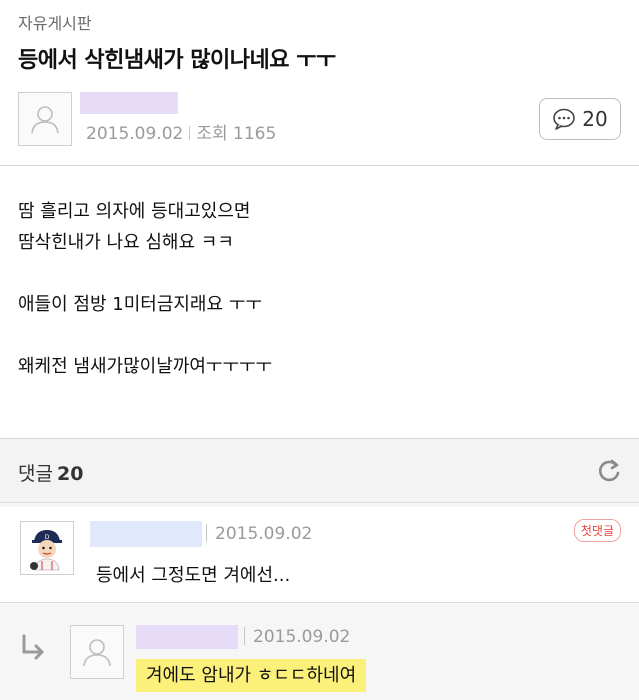 The width and height of the screenshot is (639, 700). What do you see at coordinates (319, 653) in the screenshot?
I see `reply-item: 2015.09.02 겨에도 암내가 ㅎㄷㄷ하네여` at bounding box center [319, 653].